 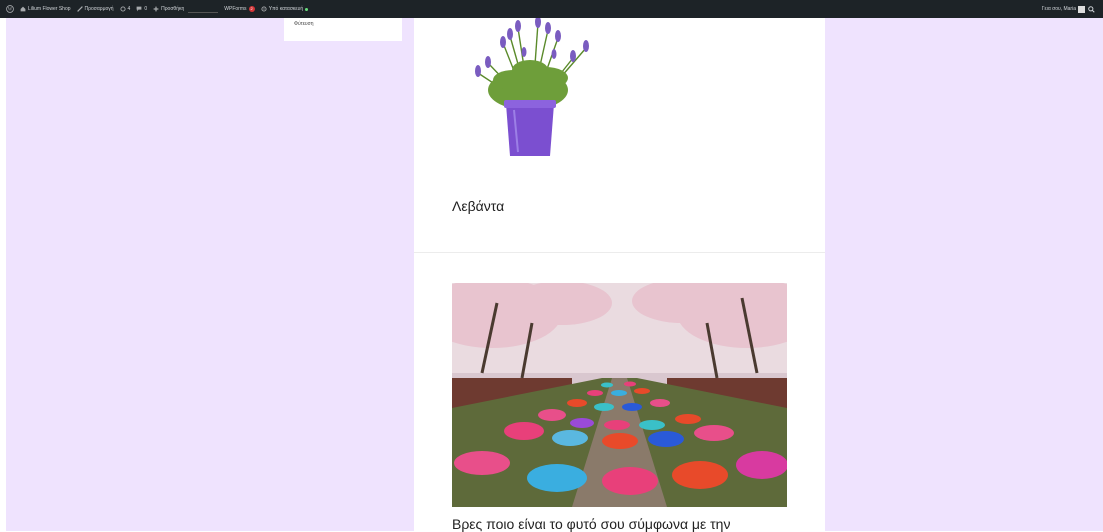 I want to click on under-construction-link: Υπό κατασκευή, so click(x=285, y=9).